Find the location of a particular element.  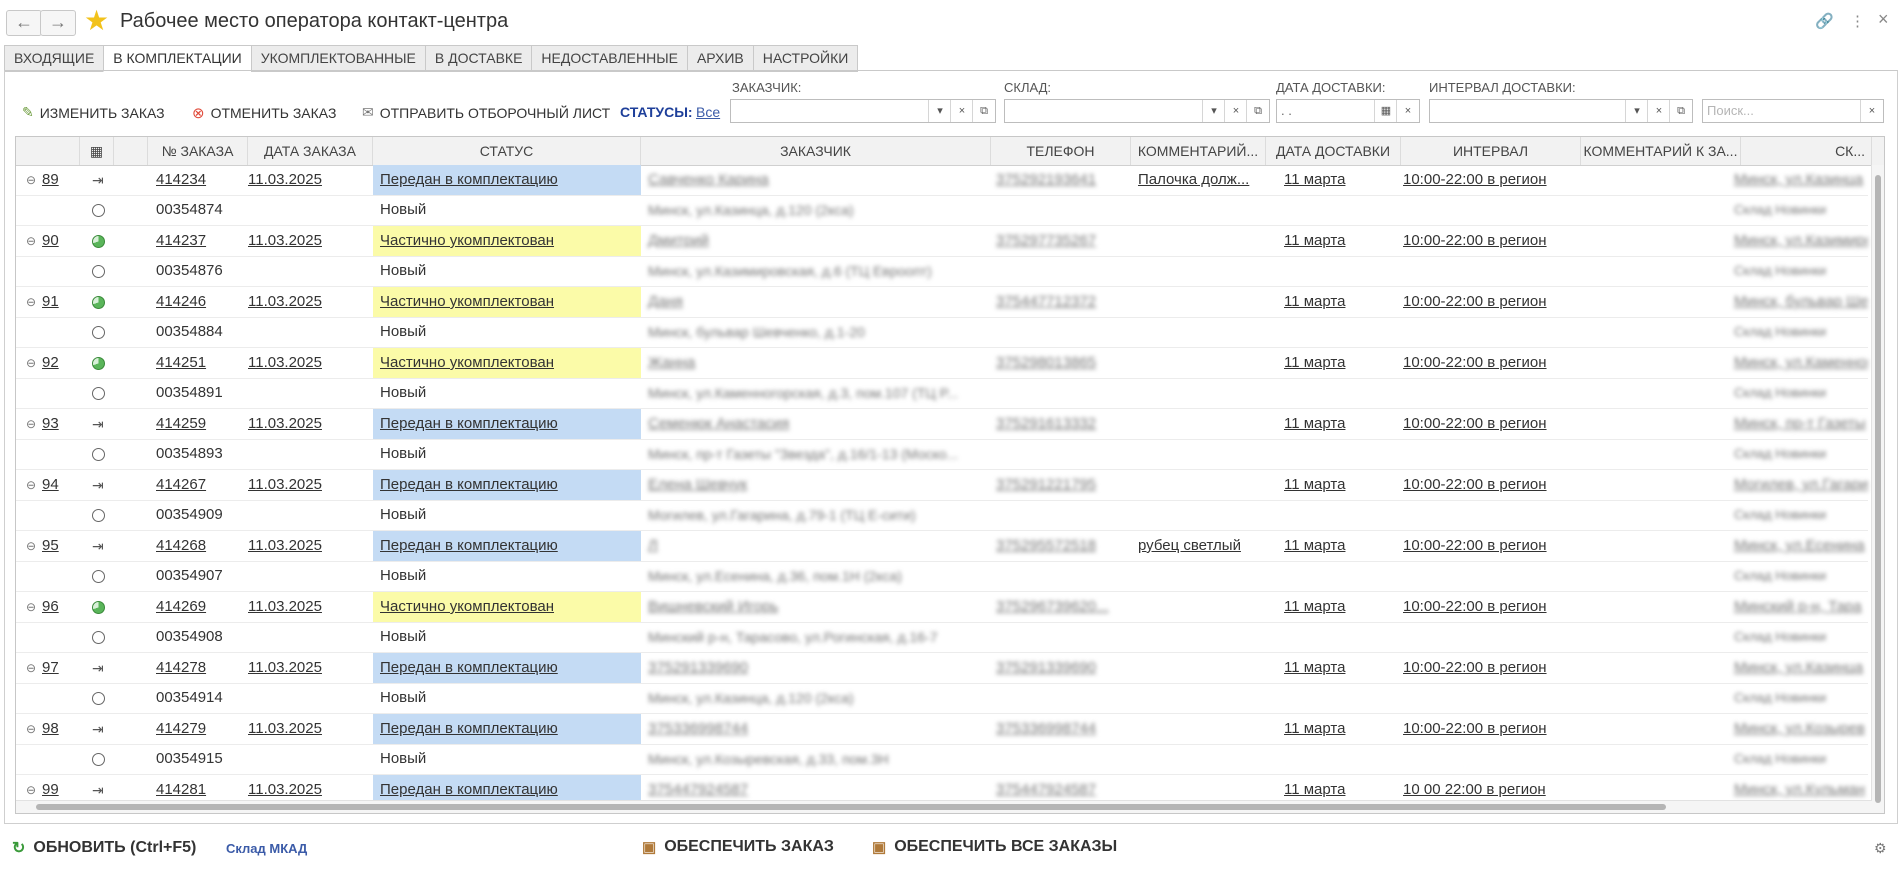

phone-number: 375447712372 is located at coordinates (1061, 302).